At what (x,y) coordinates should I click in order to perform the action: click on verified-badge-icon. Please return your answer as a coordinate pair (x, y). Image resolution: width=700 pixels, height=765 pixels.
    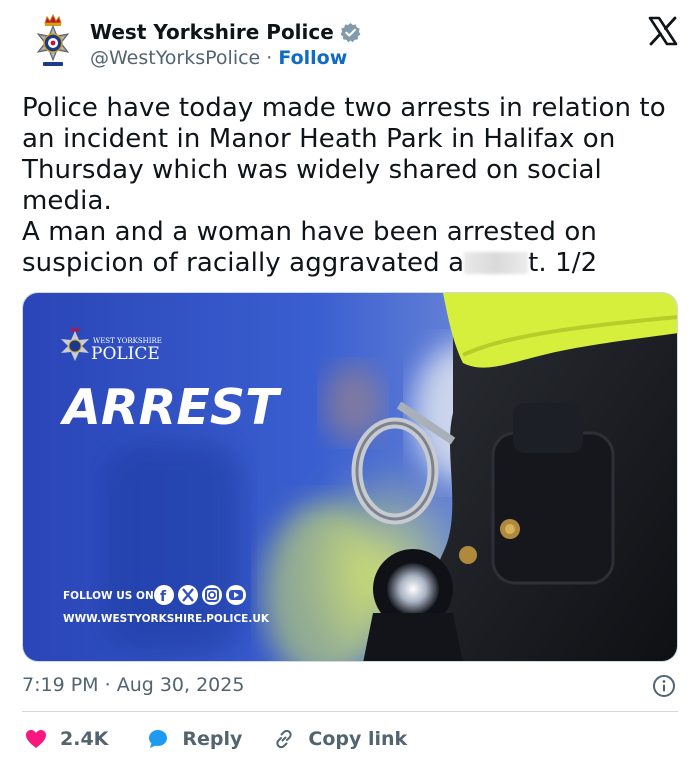
    Looking at the image, I should click on (350, 32).